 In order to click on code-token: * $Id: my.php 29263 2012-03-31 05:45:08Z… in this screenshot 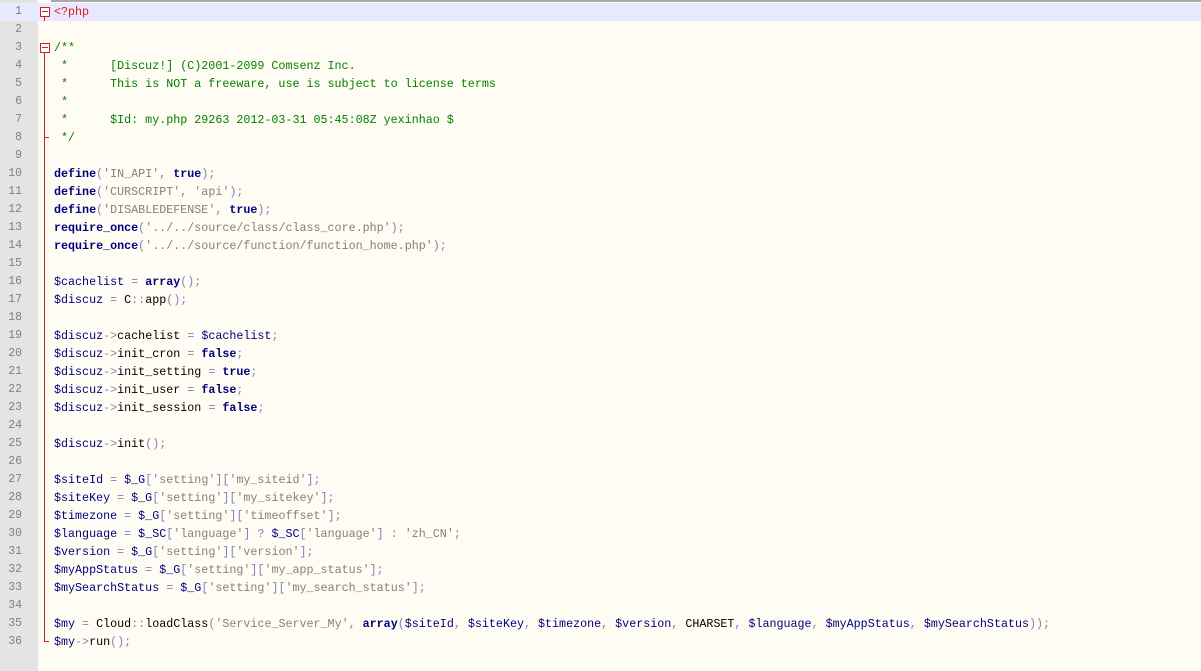, I will do `click(254, 120)`.